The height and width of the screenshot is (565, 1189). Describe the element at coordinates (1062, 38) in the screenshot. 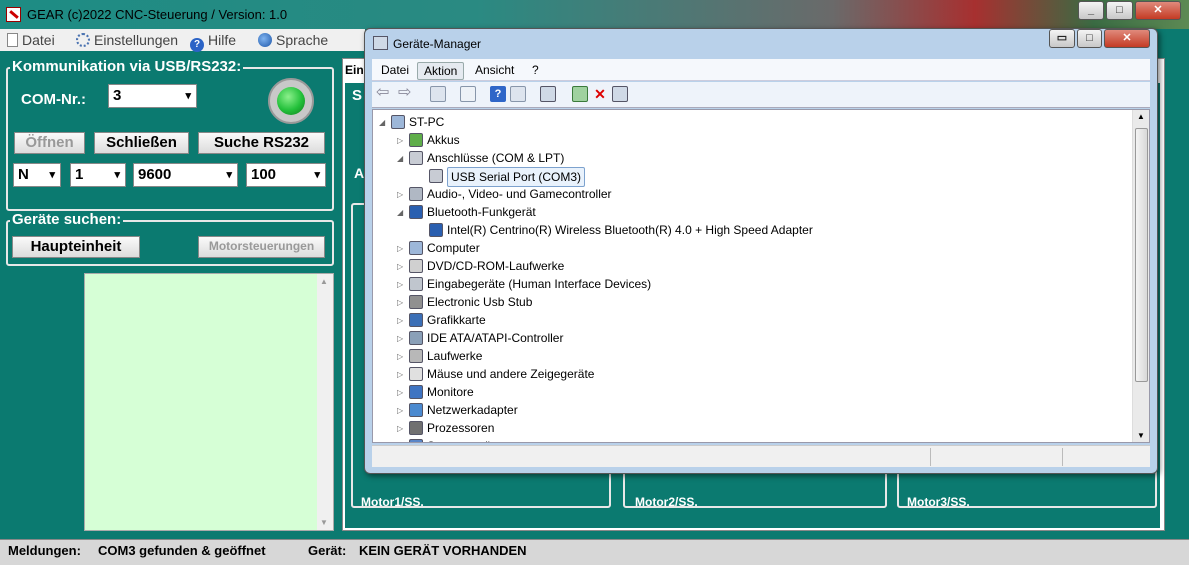

I see `dm-minimize-button: ▭` at that location.